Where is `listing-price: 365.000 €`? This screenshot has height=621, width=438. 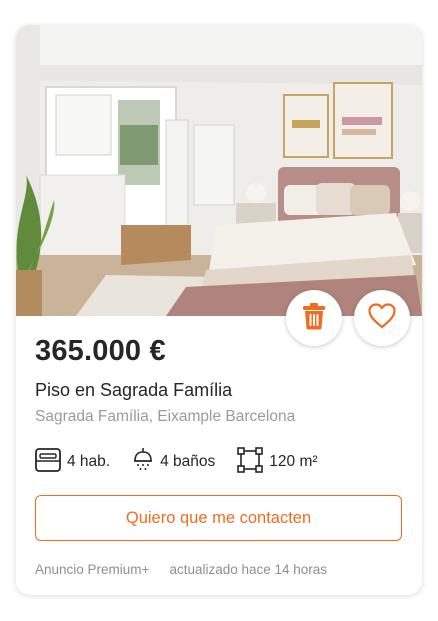 listing-price: 365.000 € is located at coordinates (100, 351).